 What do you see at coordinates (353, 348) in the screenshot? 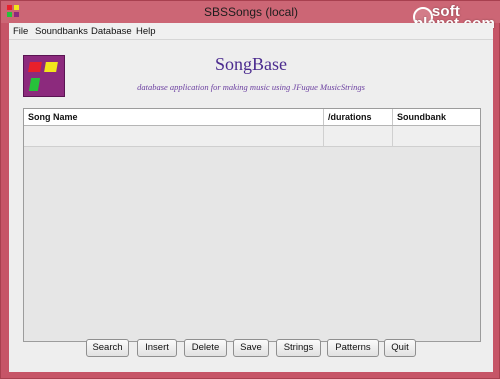
I see `patterns-button: Patterns` at bounding box center [353, 348].